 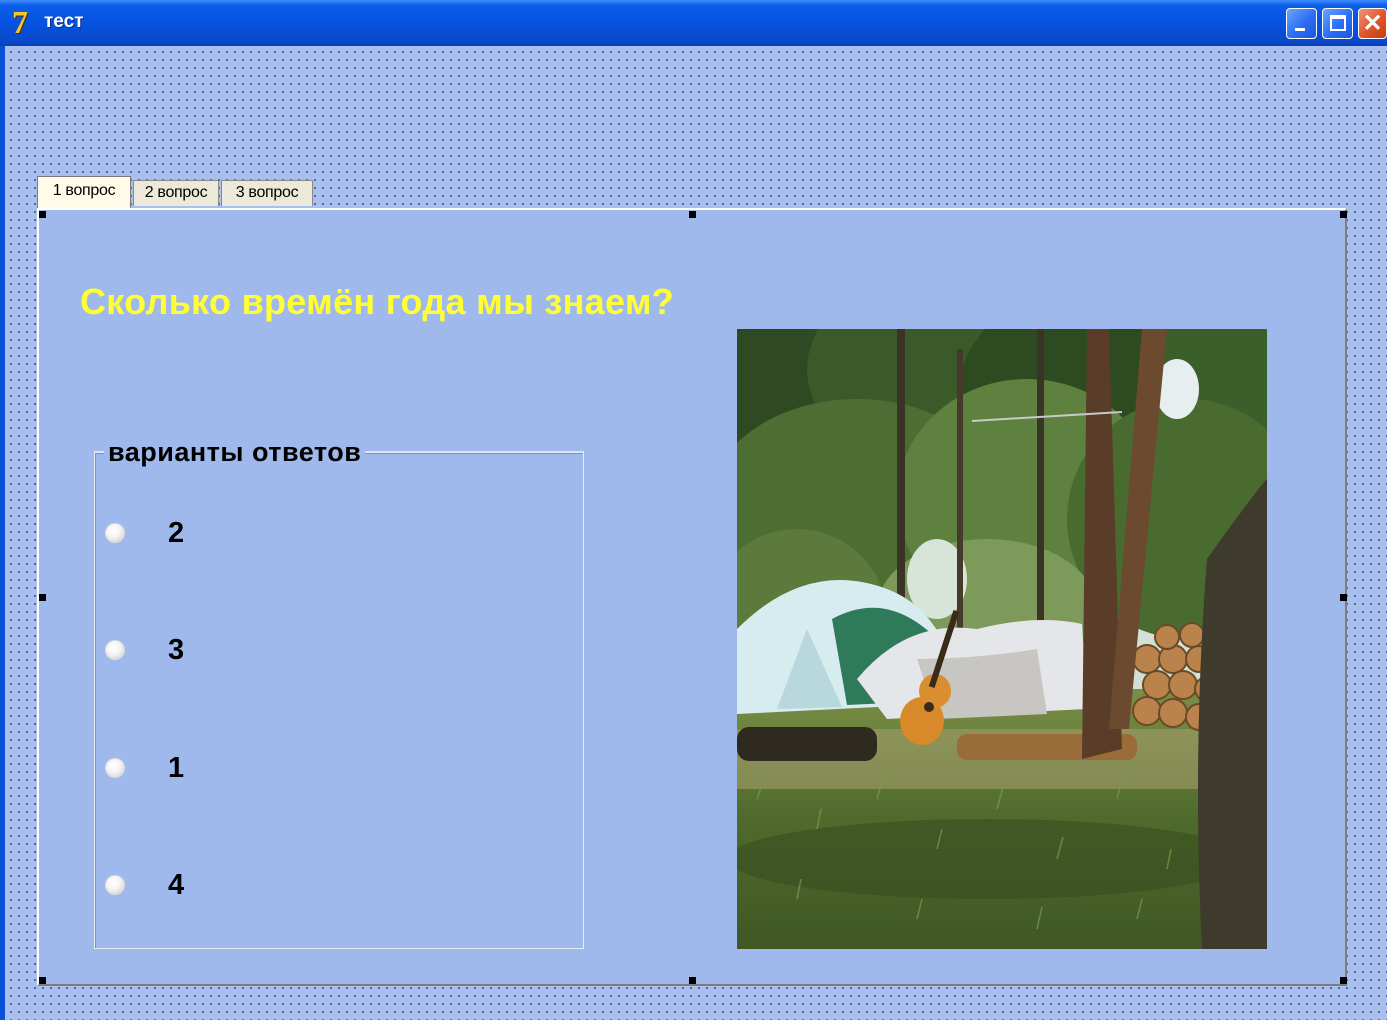 What do you see at coordinates (176, 768) in the screenshot?
I see `answer-option-label: 1` at bounding box center [176, 768].